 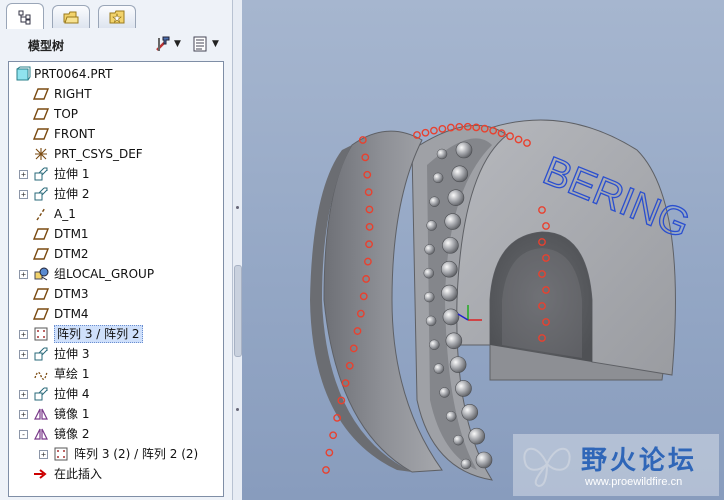 I want to click on tree-item-label: RIGHT, so click(x=73, y=94).